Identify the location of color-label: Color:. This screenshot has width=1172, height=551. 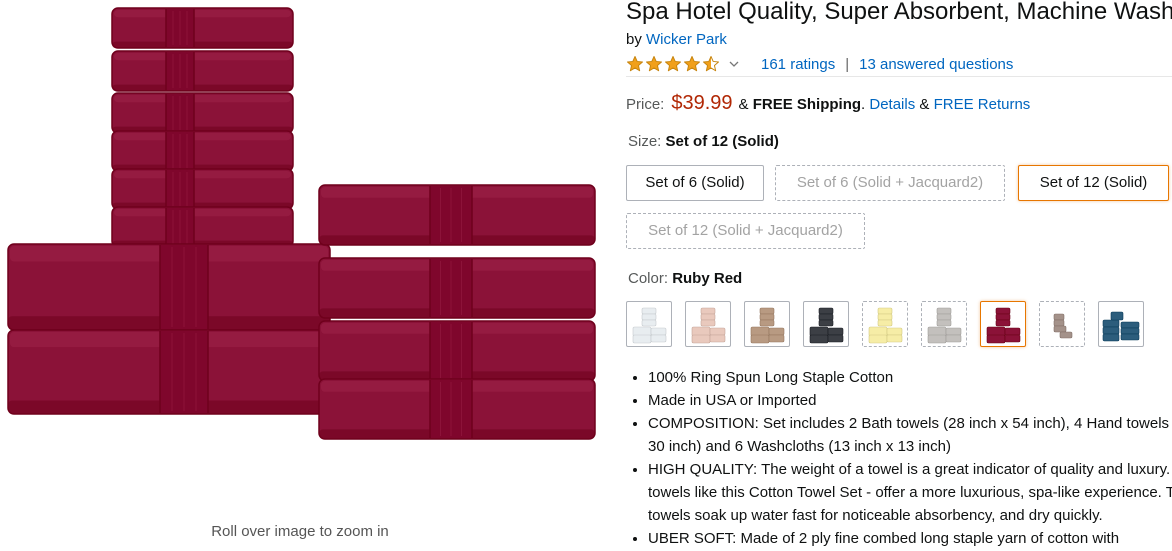
(648, 278).